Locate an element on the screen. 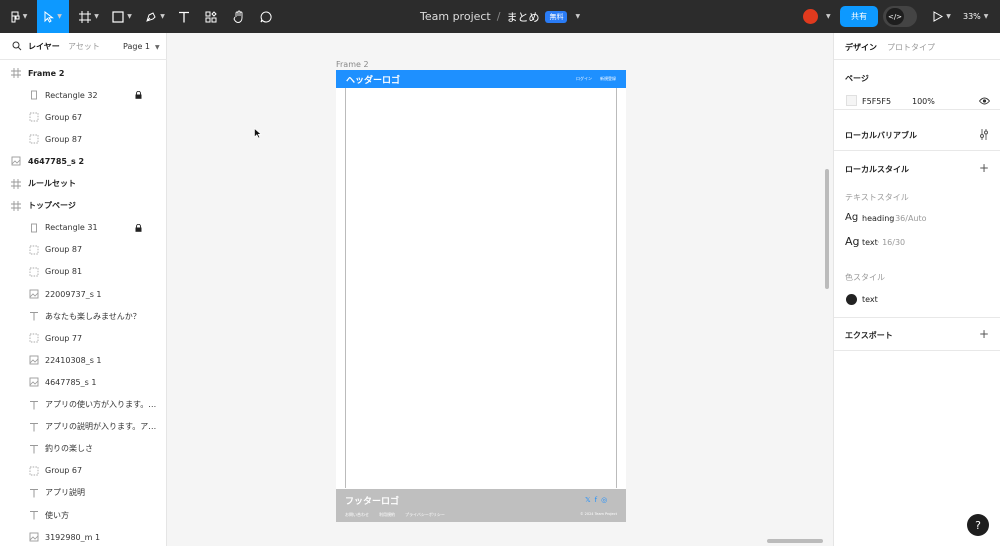 The width and height of the screenshot is (1000, 546). page-color-swatch is located at coordinates (851, 100).